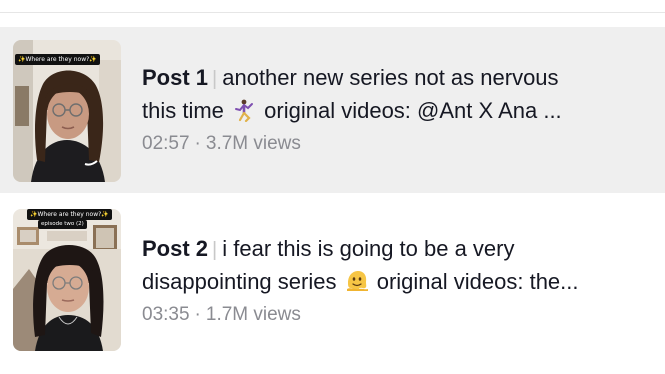 The height and width of the screenshot is (374, 665). What do you see at coordinates (390, 77) in the screenshot?
I see `post-1-caption-text-1: another new series not as nervous` at bounding box center [390, 77].